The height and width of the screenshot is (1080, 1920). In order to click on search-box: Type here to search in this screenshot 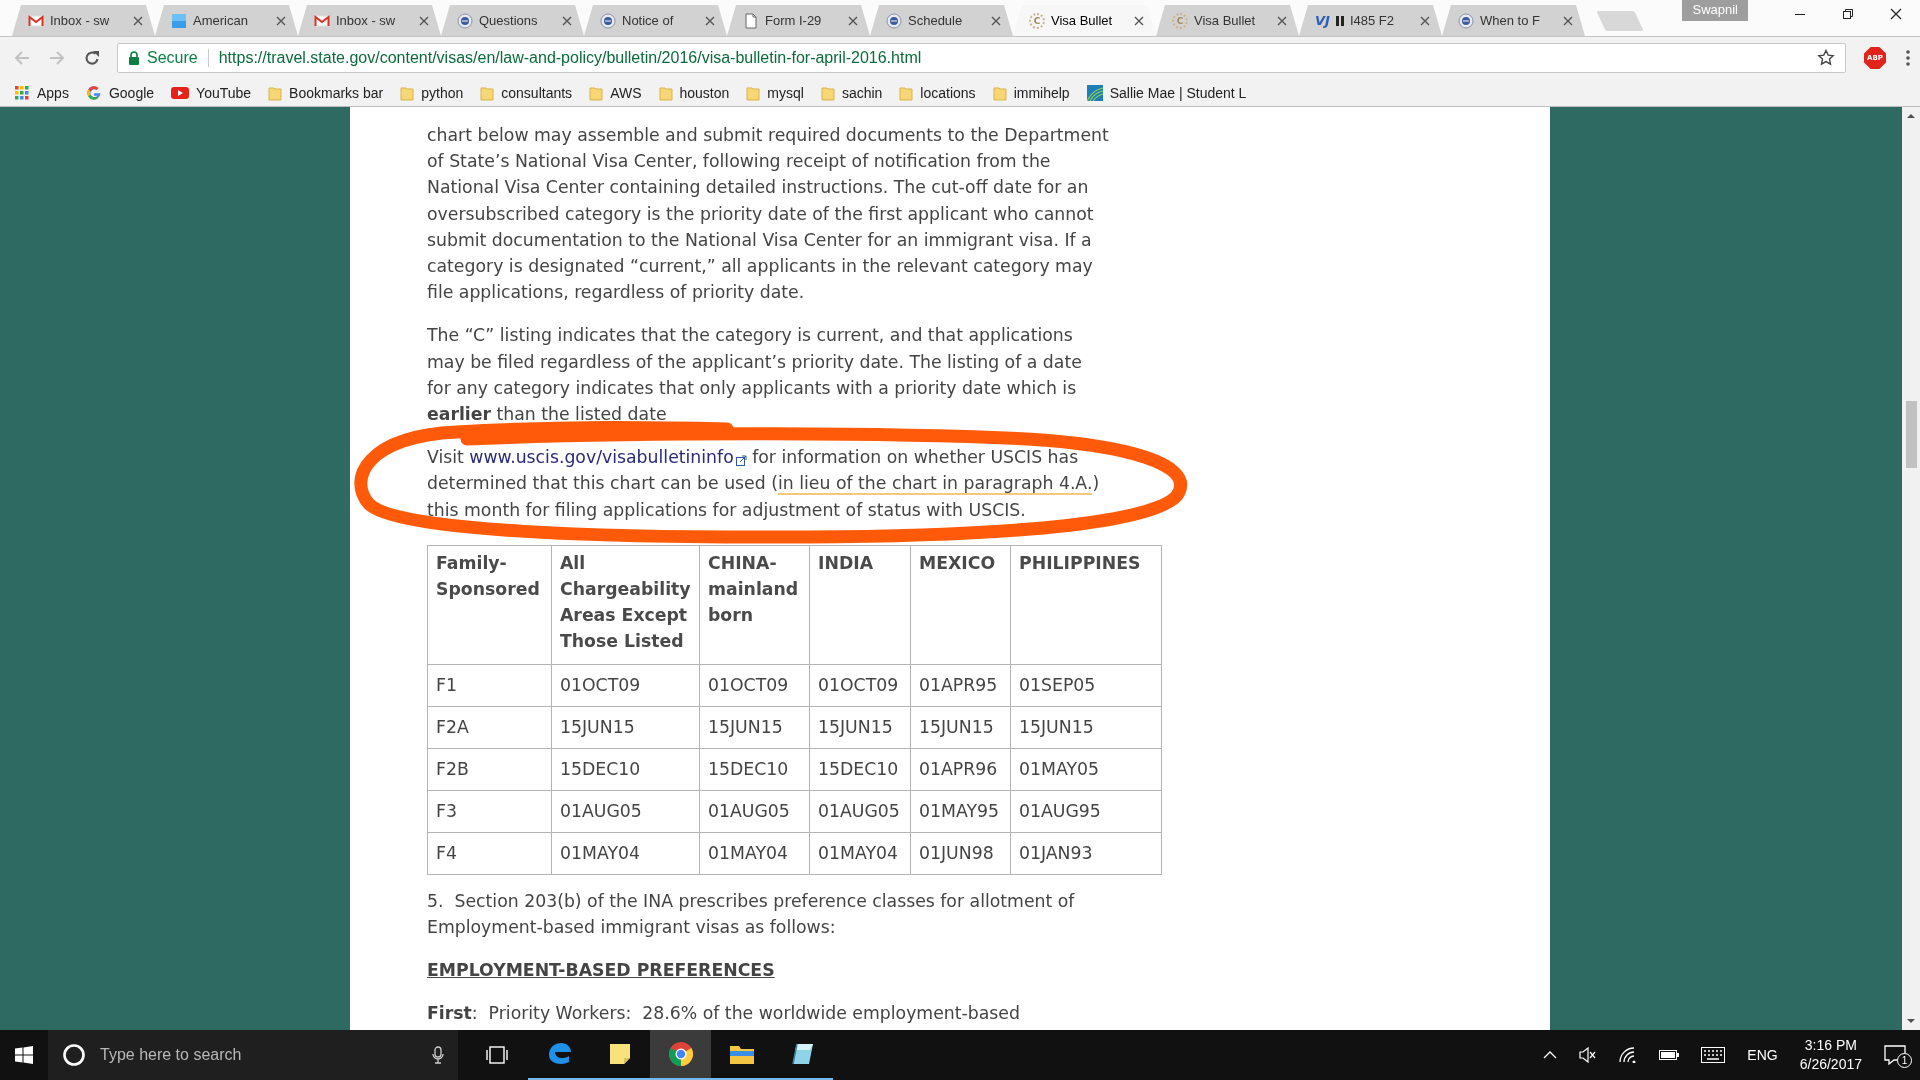, I will do `click(253, 1055)`.